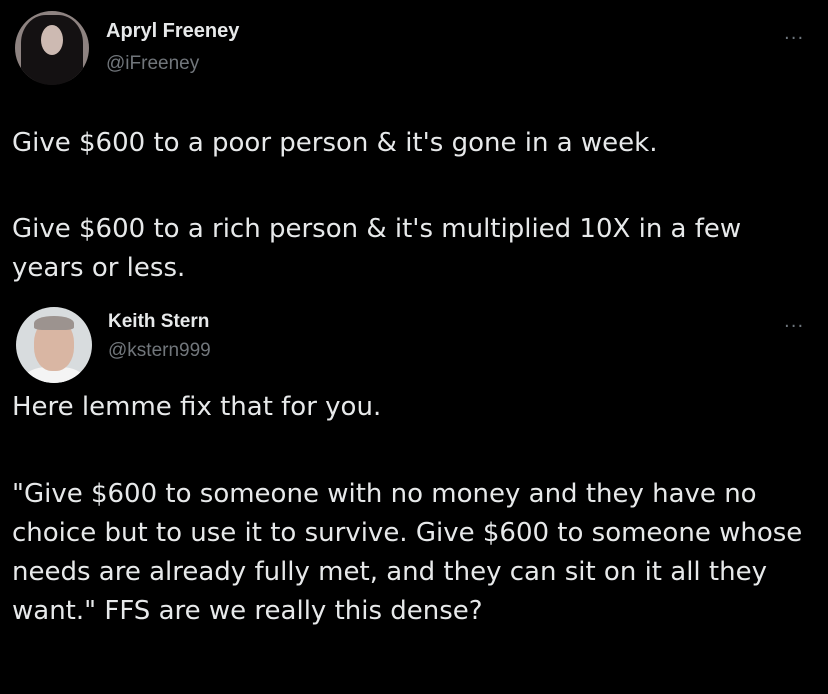 The image size is (828, 694). Describe the element at coordinates (54, 323) in the screenshot. I see `avatar-hair` at that location.